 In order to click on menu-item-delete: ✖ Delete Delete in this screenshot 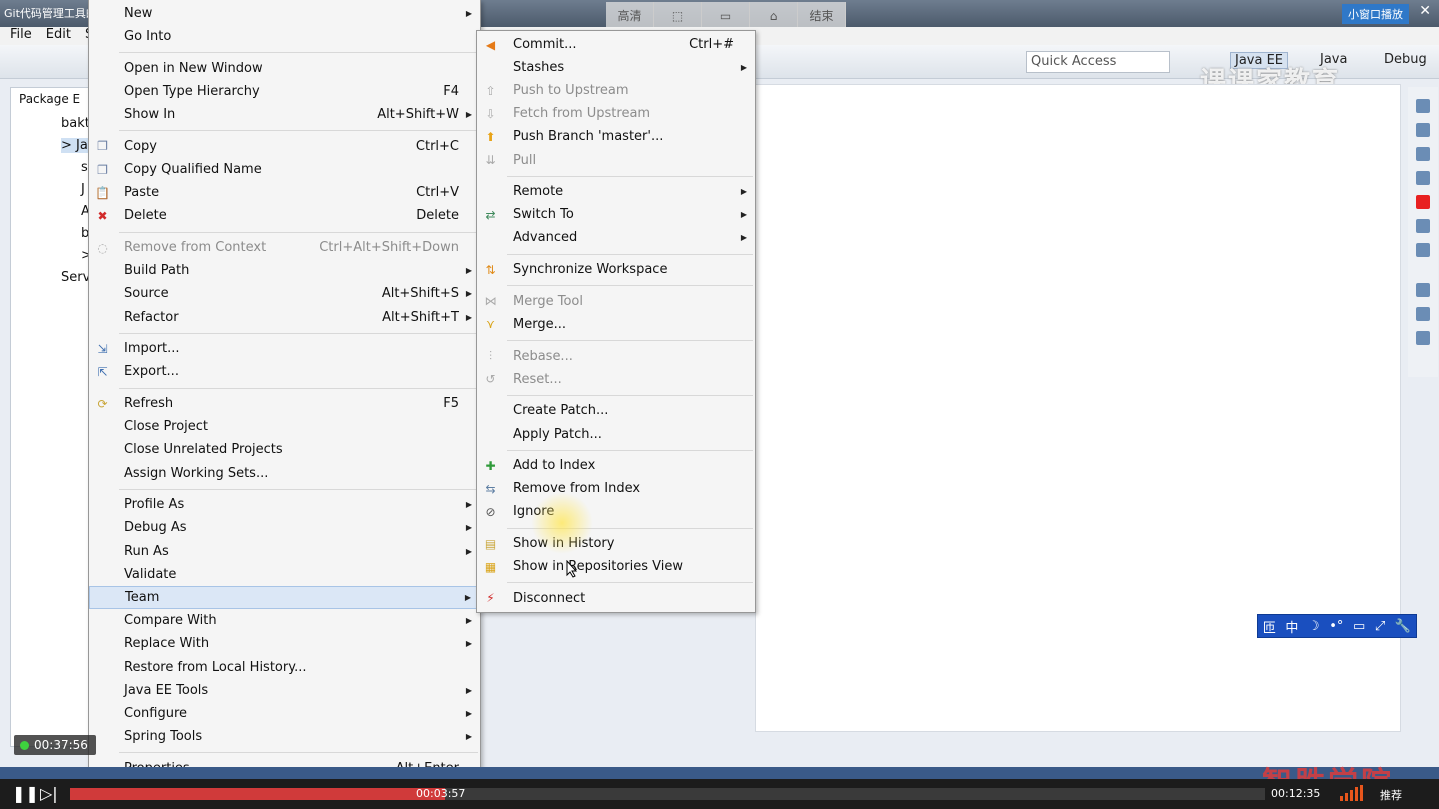, I will do `click(284, 215)`.